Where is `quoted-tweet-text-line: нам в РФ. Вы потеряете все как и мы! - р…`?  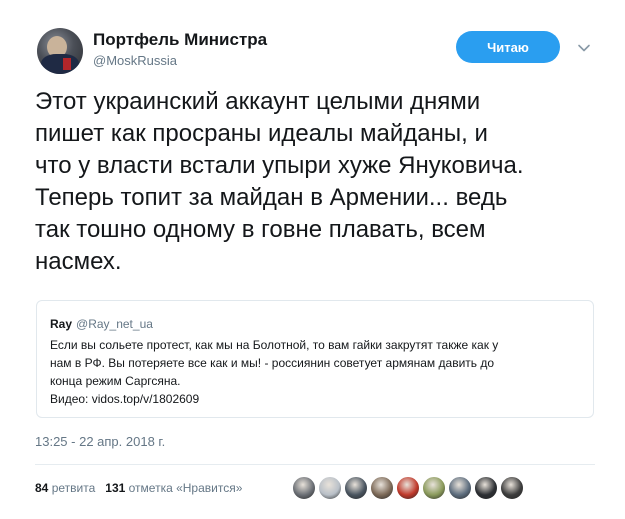 quoted-tweet-text-line: нам в РФ. Вы потеряете все как и мы! - р… is located at coordinates (272, 363).